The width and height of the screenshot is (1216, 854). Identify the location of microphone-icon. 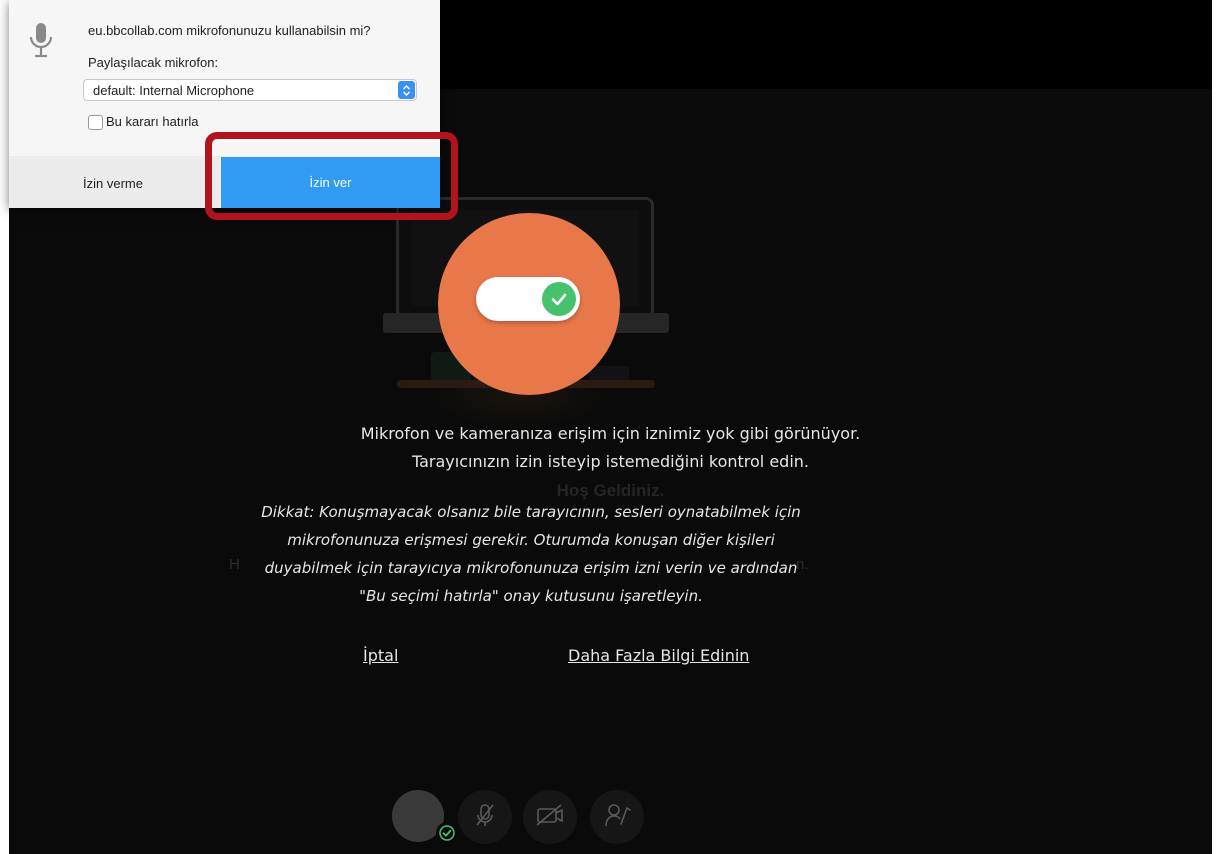
(41, 42).